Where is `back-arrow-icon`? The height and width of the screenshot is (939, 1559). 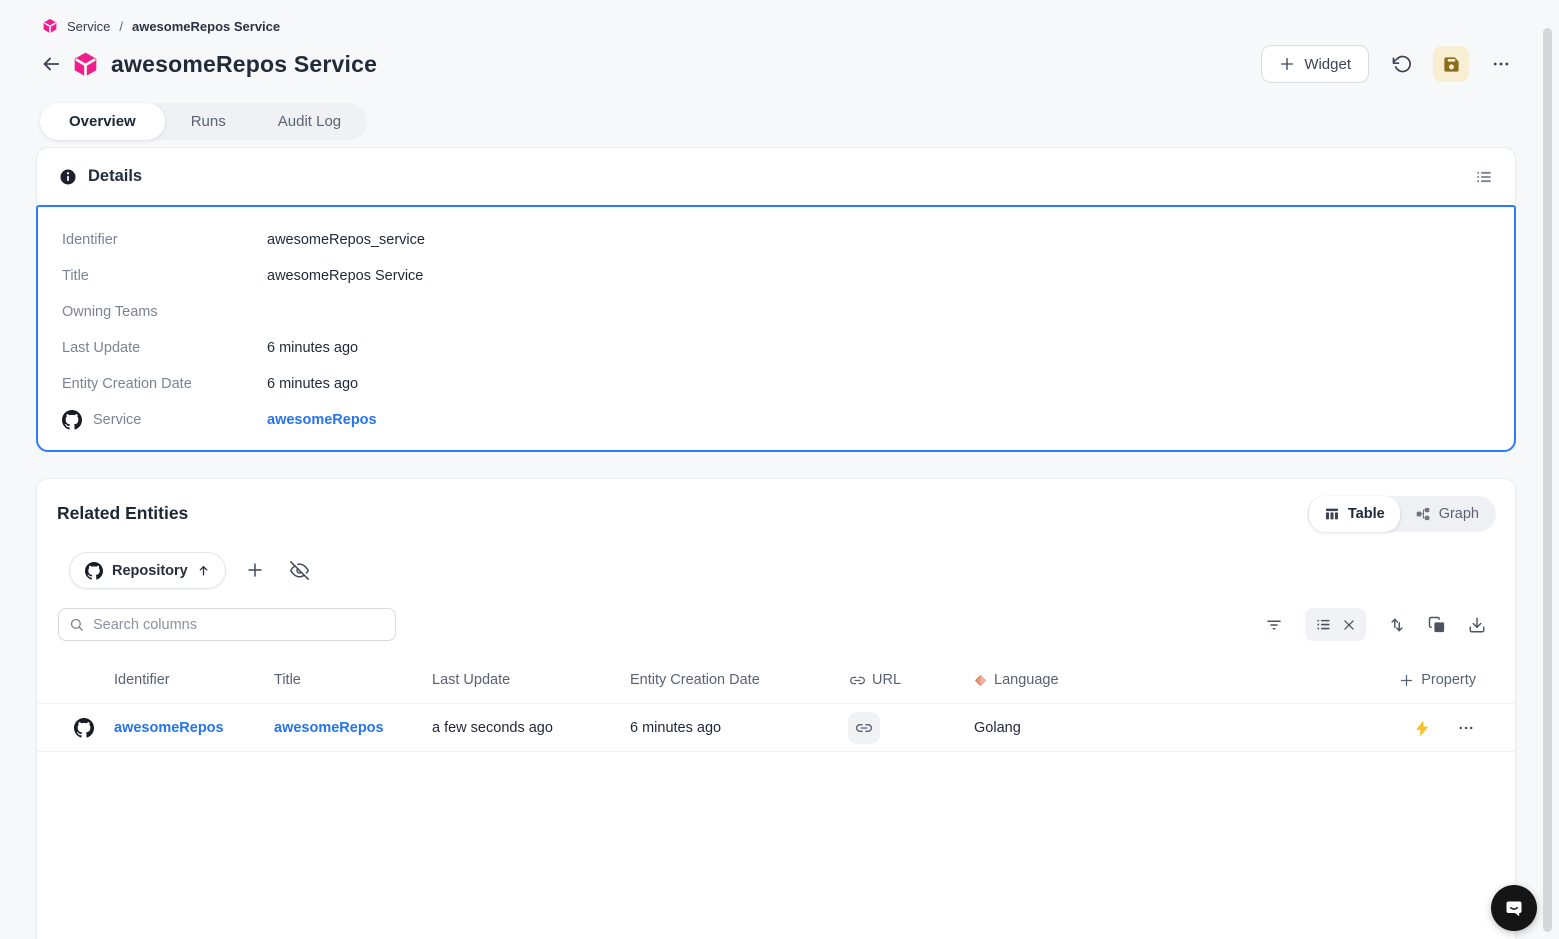
back-arrow-icon is located at coordinates (51, 64).